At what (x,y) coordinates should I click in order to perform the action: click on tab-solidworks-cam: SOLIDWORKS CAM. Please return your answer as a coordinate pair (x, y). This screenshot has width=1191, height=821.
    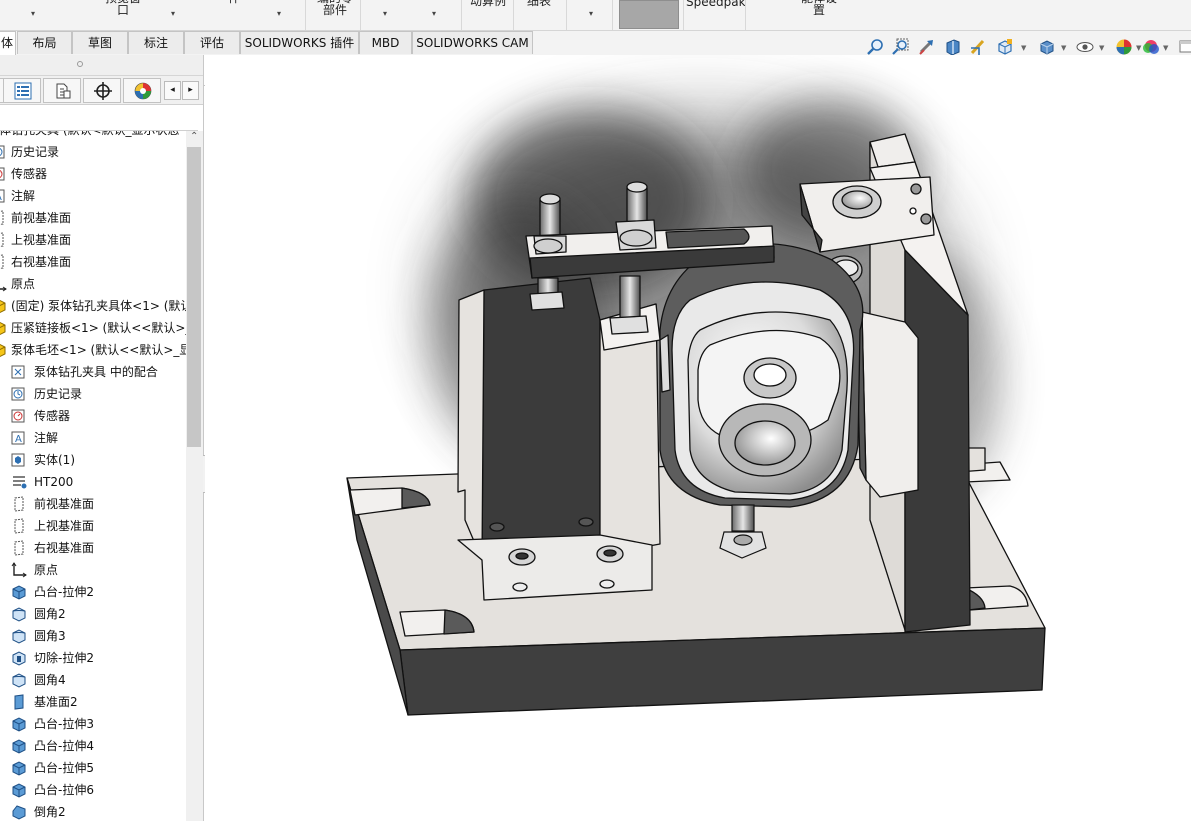
    Looking at the image, I should click on (472, 42).